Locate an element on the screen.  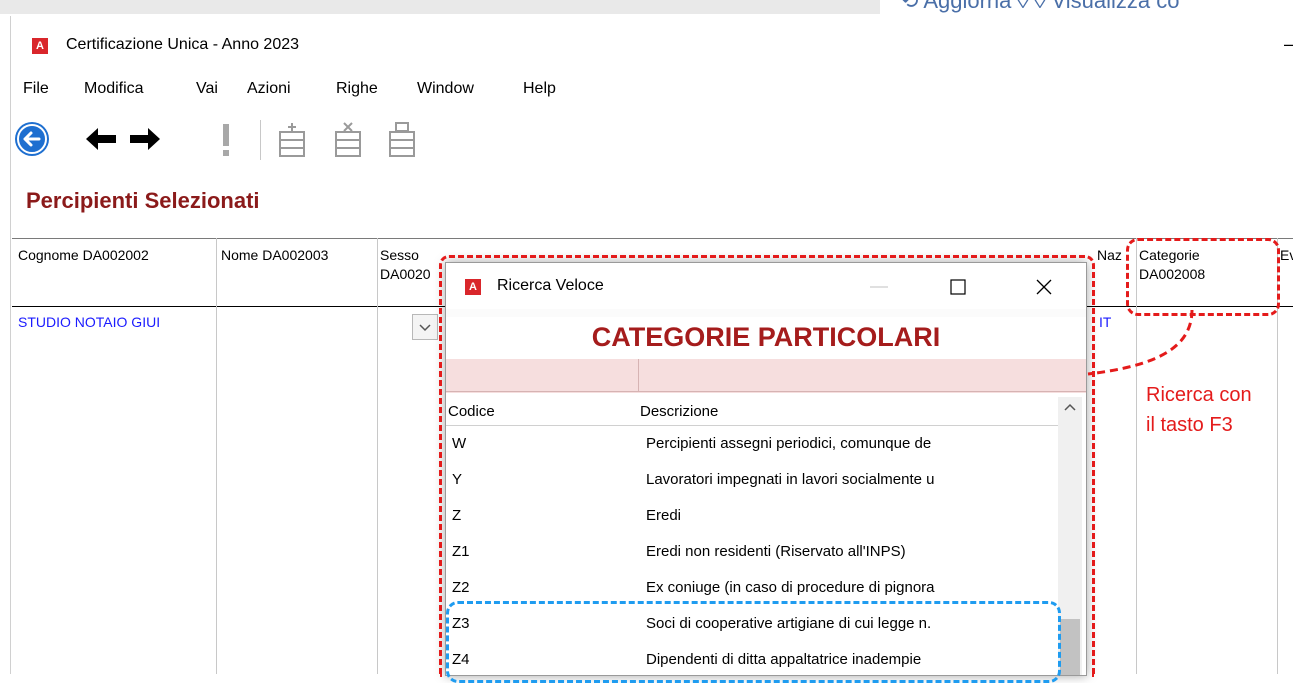
arrow-left-icon is located at coordinates (101, 139).